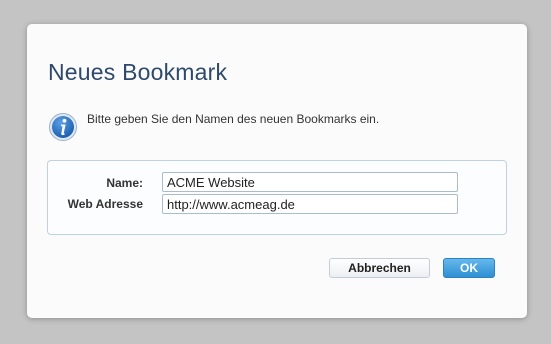  What do you see at coordinates (310, 182) in the screenshot?
I see `name-input` at bounding box center [310, 182].